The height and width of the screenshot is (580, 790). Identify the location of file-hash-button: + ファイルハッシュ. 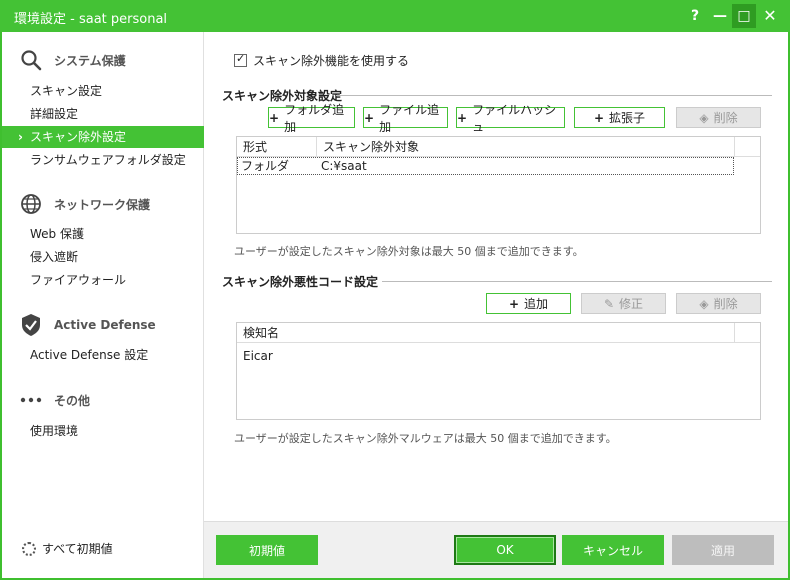
(510, 118).